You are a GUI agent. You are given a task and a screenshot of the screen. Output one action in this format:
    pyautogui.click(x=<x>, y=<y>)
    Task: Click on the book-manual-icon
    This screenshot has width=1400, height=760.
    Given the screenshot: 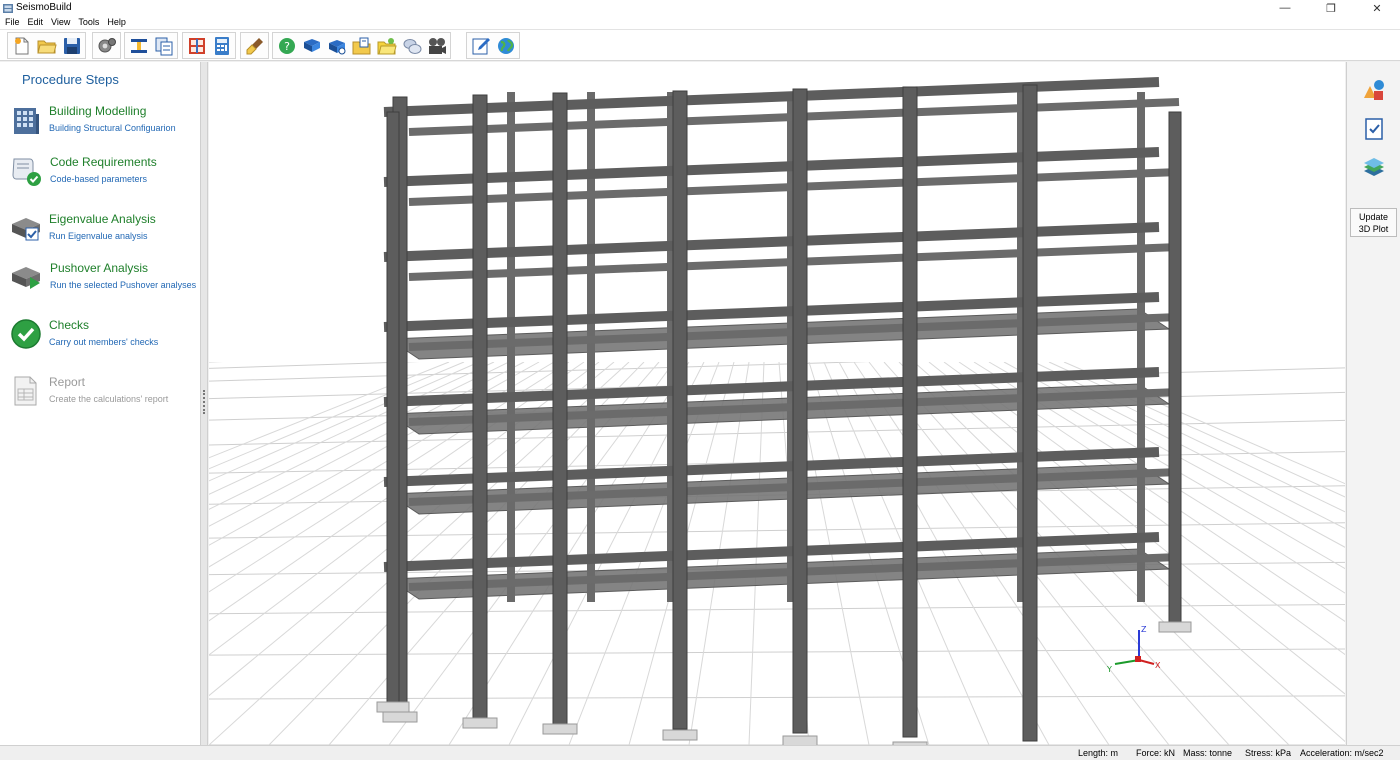 What is the action you would take?
    pyautogui.click(x=311, y=46)
    